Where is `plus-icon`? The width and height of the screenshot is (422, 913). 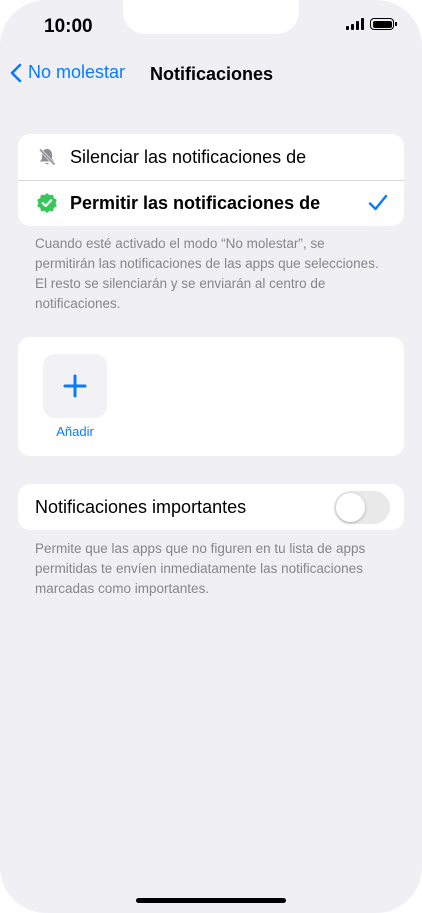 plus-icon is located at coordinates (75, 386).